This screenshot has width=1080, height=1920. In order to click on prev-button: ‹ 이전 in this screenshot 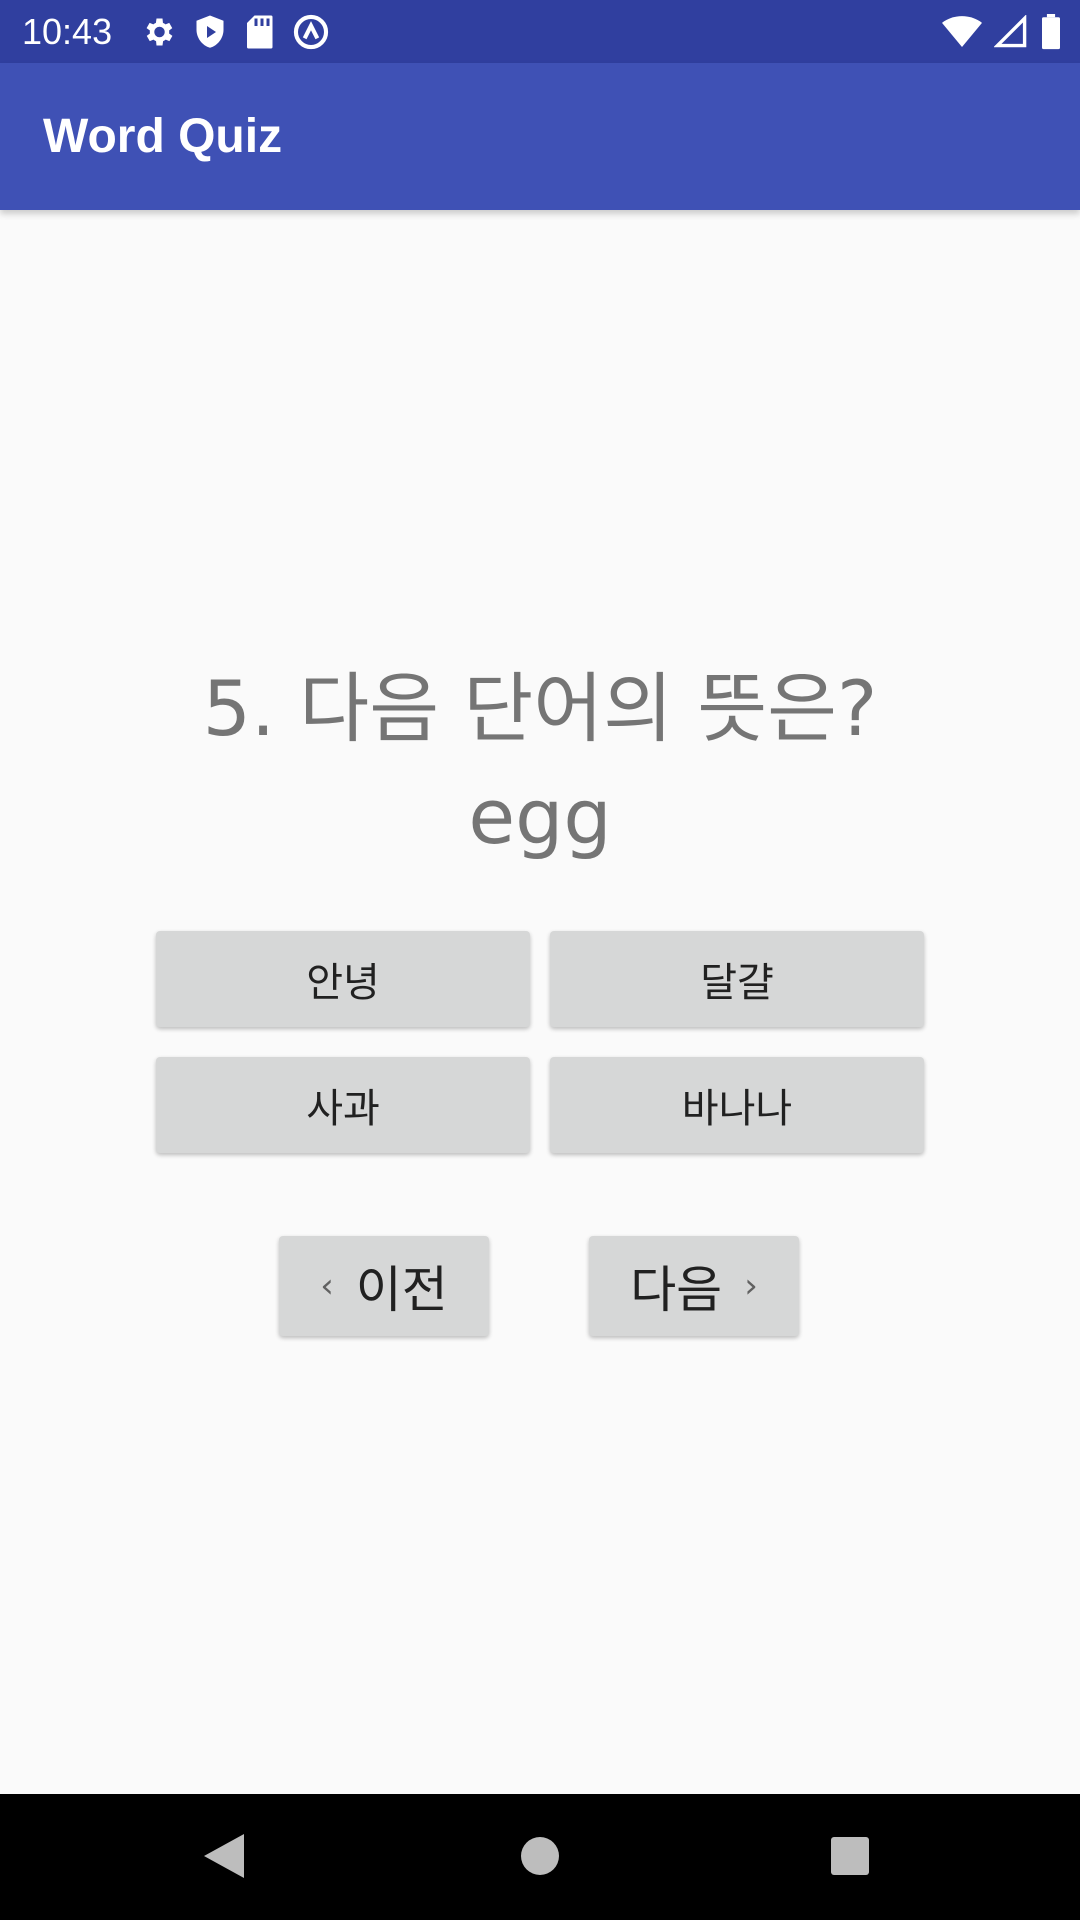, I will do `click(384, 1286)`.